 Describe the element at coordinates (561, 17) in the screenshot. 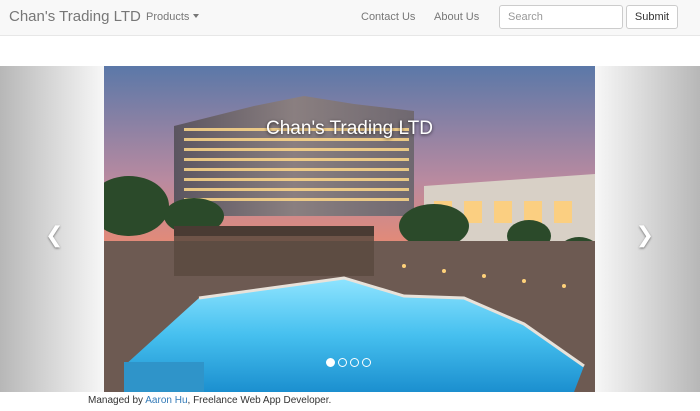

I see `search-input` at that location.